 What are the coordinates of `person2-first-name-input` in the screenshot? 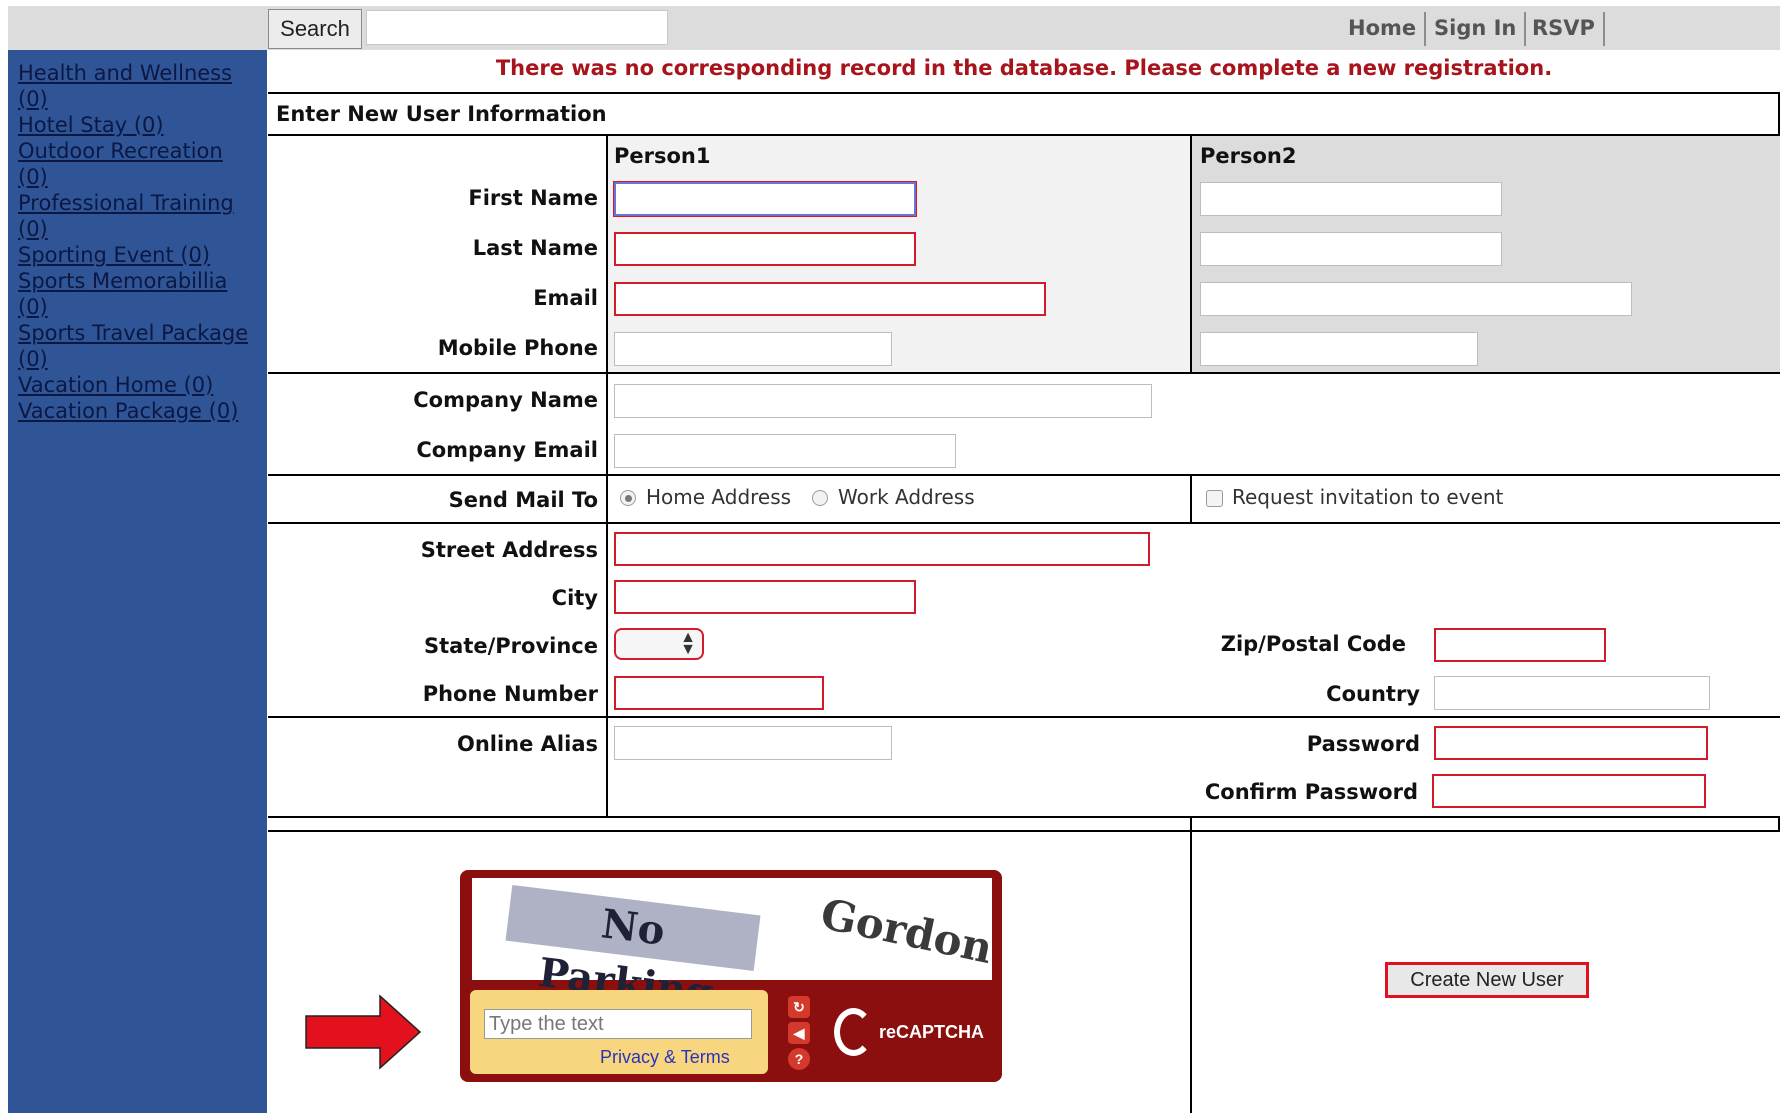 It's located at (1351, 199).